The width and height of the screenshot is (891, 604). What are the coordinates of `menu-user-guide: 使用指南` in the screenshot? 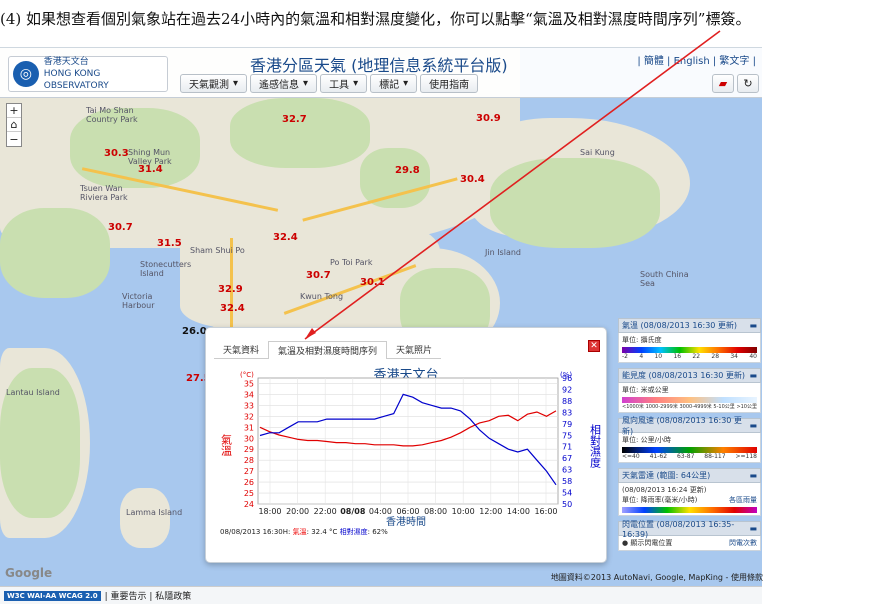 It's located at (449, 83).